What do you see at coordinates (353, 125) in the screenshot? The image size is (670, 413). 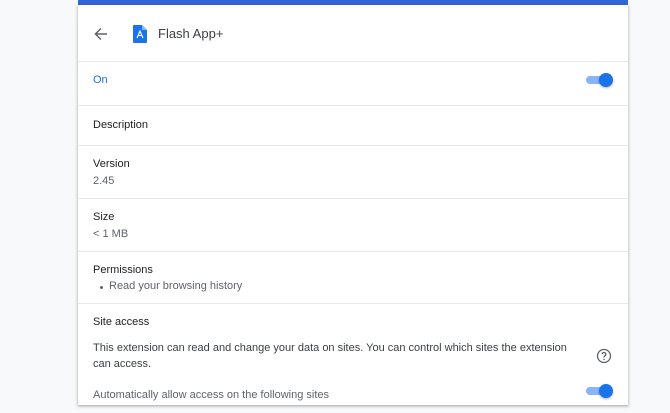 I see `description-row: Description` at bounding box center [353, 125].